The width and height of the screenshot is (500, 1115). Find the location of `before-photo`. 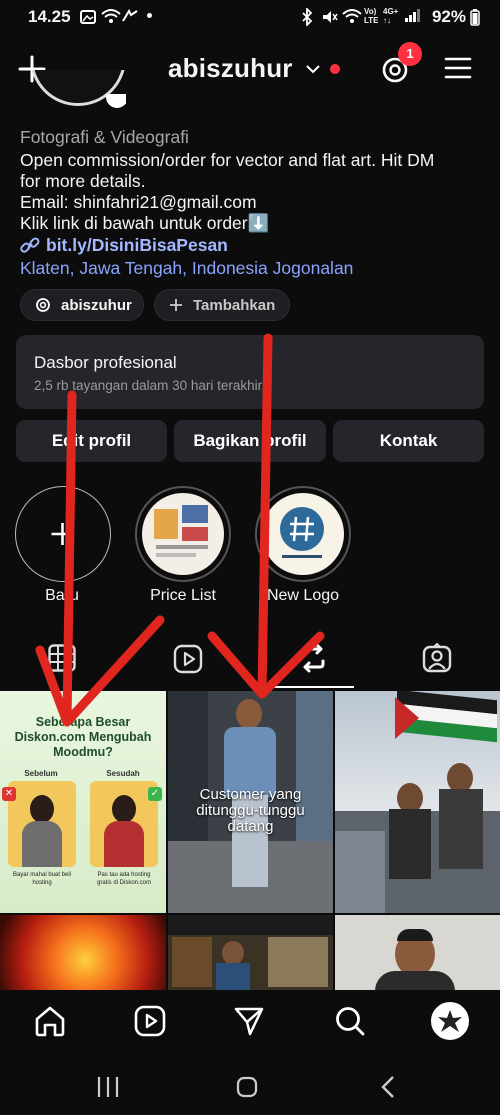

before-photo is located at coordinates (42, 824).